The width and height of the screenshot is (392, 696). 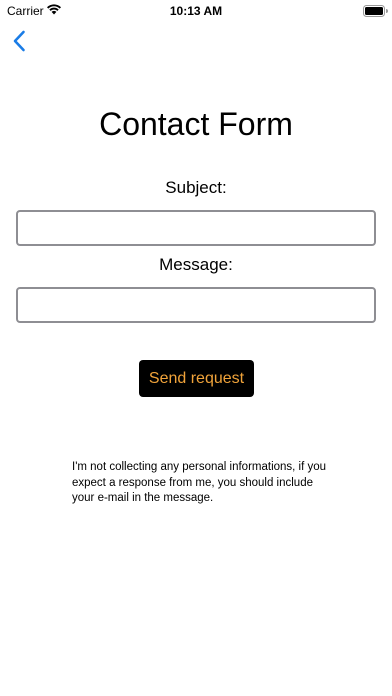 I want to click on status-time: 10:13 AM, so click(x=196, y=11).